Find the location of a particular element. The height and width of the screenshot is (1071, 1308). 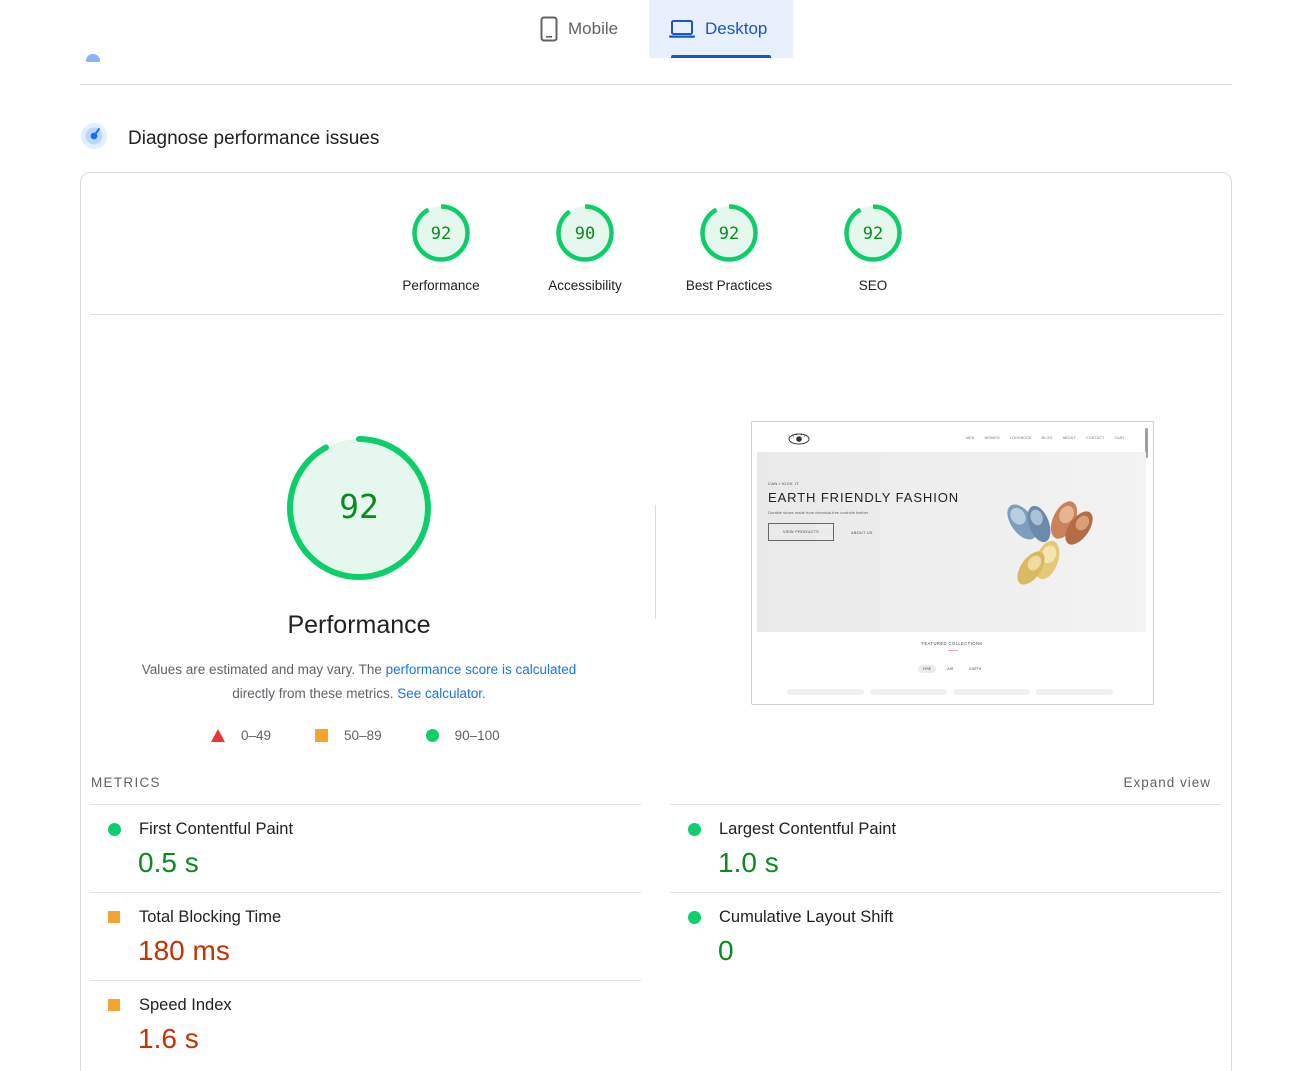

gauge-label: Best Practices is located at coordinates (729, 285).